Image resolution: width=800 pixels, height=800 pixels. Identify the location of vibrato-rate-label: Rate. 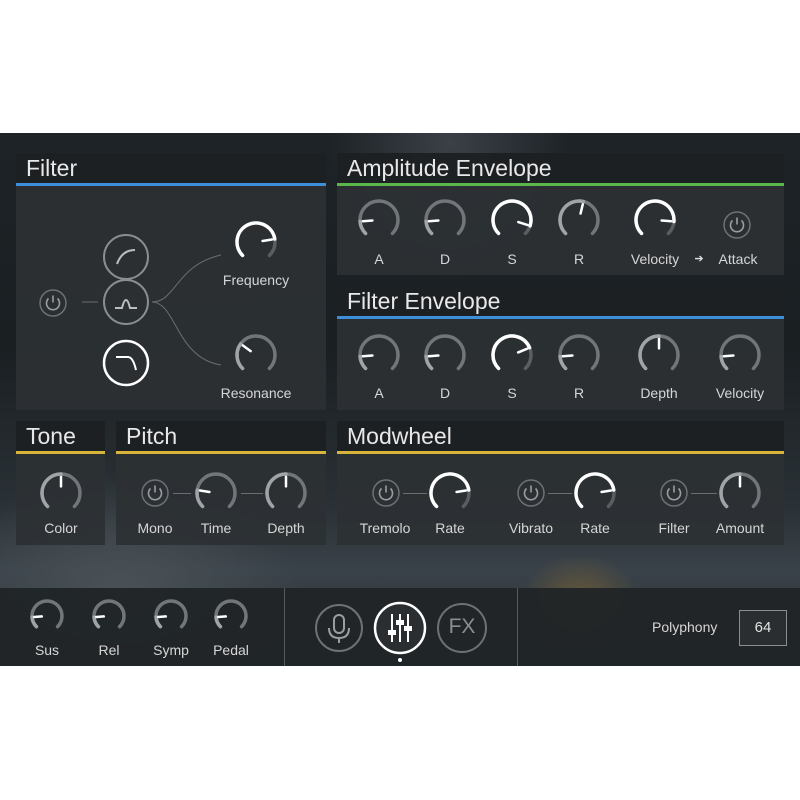
(595, 528).